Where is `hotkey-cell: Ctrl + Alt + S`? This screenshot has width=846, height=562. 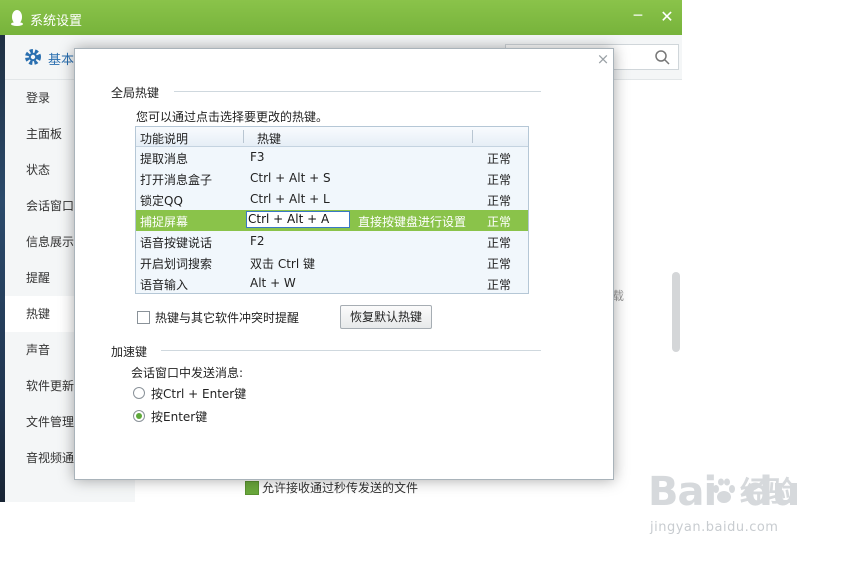 hotkey-cell: Ctrl + Alt + S is located at coordinates (290, 178).